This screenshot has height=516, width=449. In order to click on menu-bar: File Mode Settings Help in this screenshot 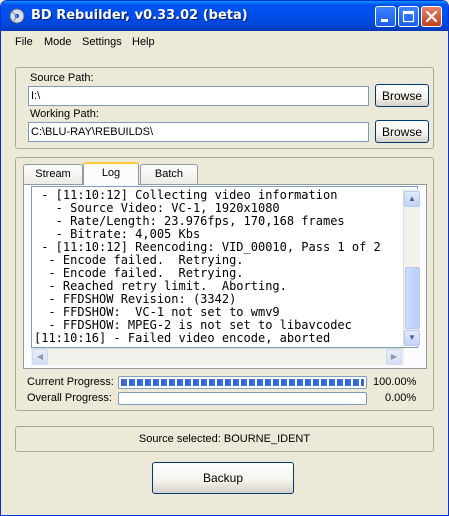, I will do `click(225, 42)`.